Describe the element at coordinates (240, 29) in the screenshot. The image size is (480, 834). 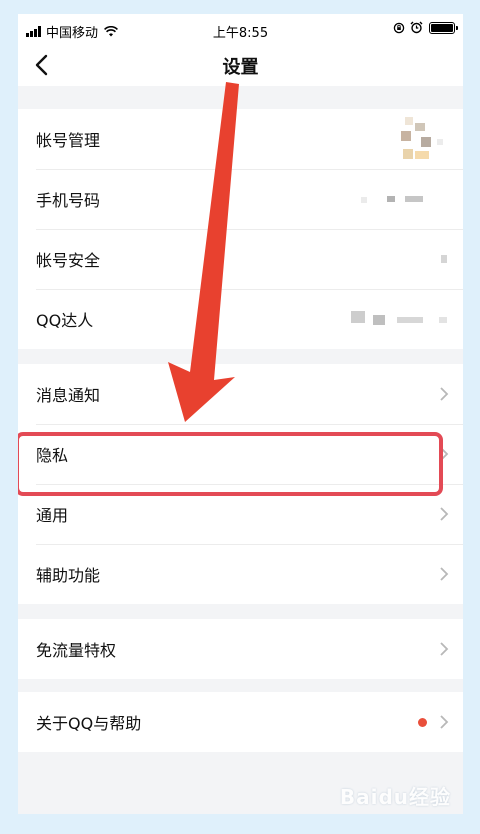
I see `status-bar: 中国移动 上午8:55` at that location.